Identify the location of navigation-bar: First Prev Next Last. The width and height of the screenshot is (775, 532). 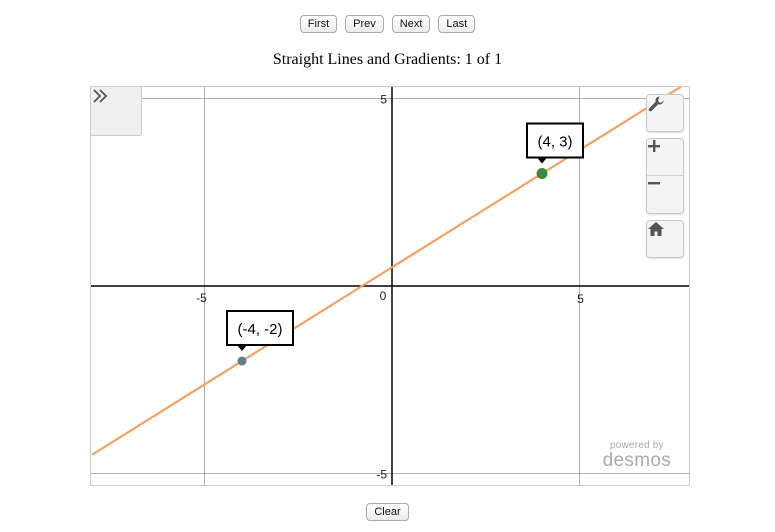
(387, 24).